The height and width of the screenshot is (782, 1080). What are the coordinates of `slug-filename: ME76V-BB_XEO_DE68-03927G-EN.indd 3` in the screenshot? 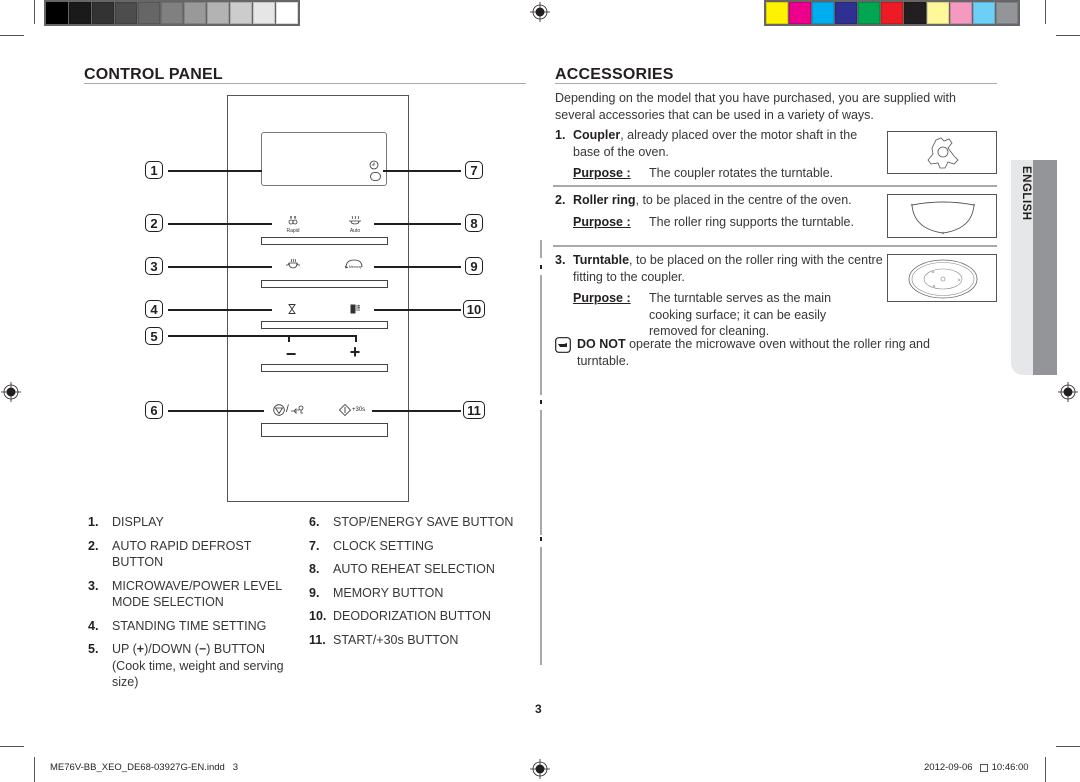 It's located at (144, 767).